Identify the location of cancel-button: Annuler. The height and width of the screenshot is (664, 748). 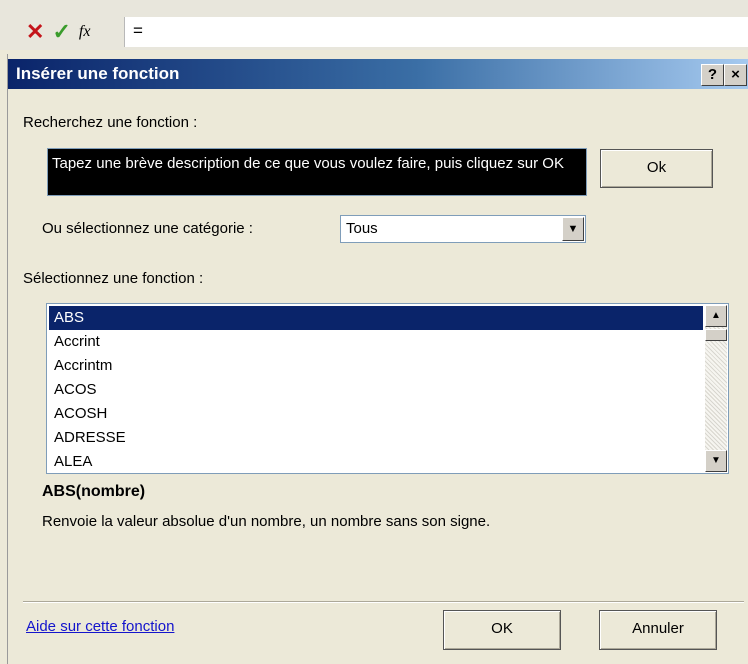
(658, 630).